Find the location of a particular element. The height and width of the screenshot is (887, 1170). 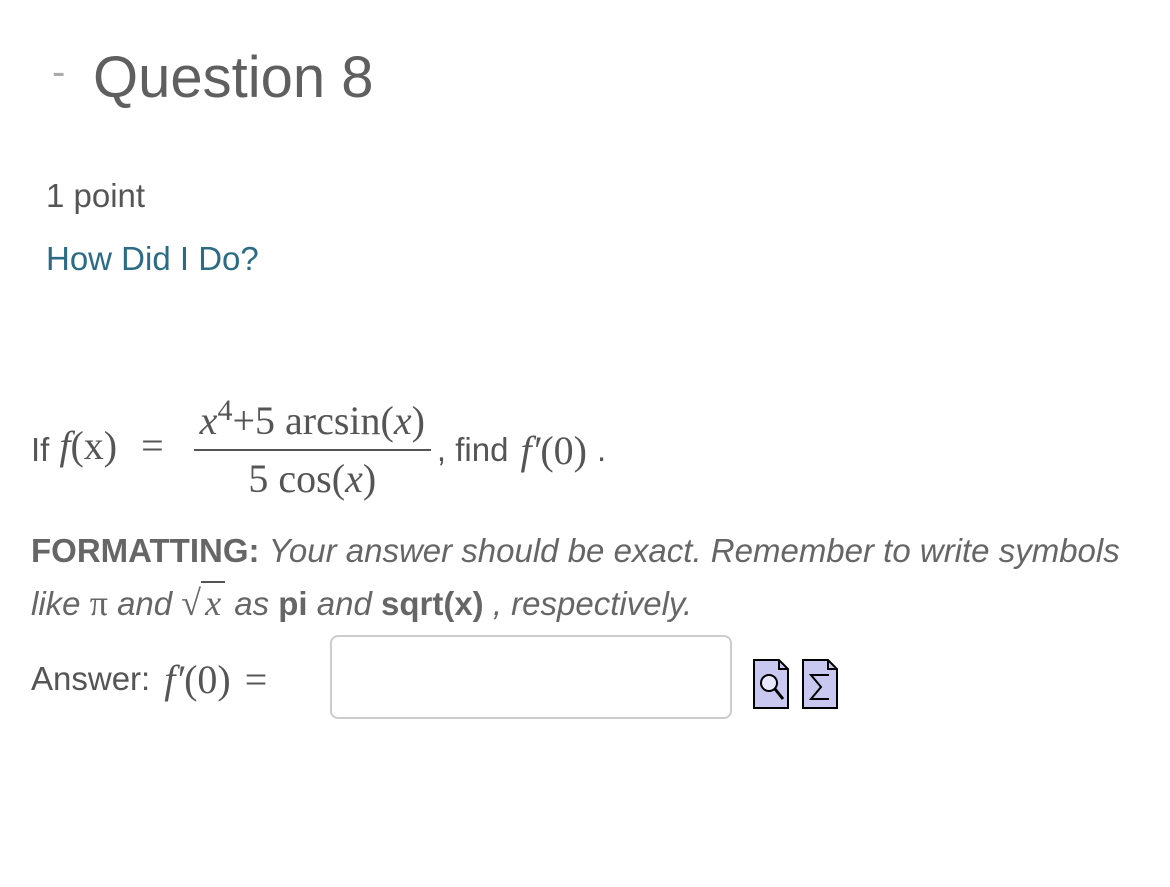

answer-equals: = is located at coordinates (256, 679).